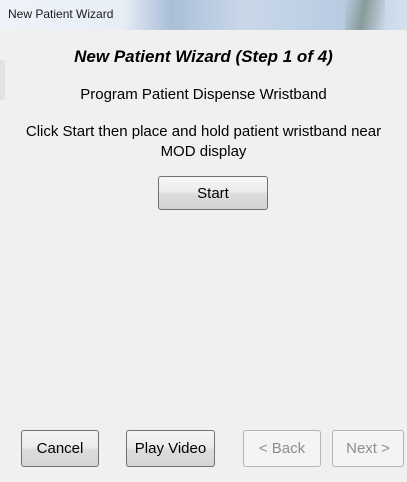 This screenshot has height=482, width=407. I want to click on title-bar-highlight, so click(365, 15).